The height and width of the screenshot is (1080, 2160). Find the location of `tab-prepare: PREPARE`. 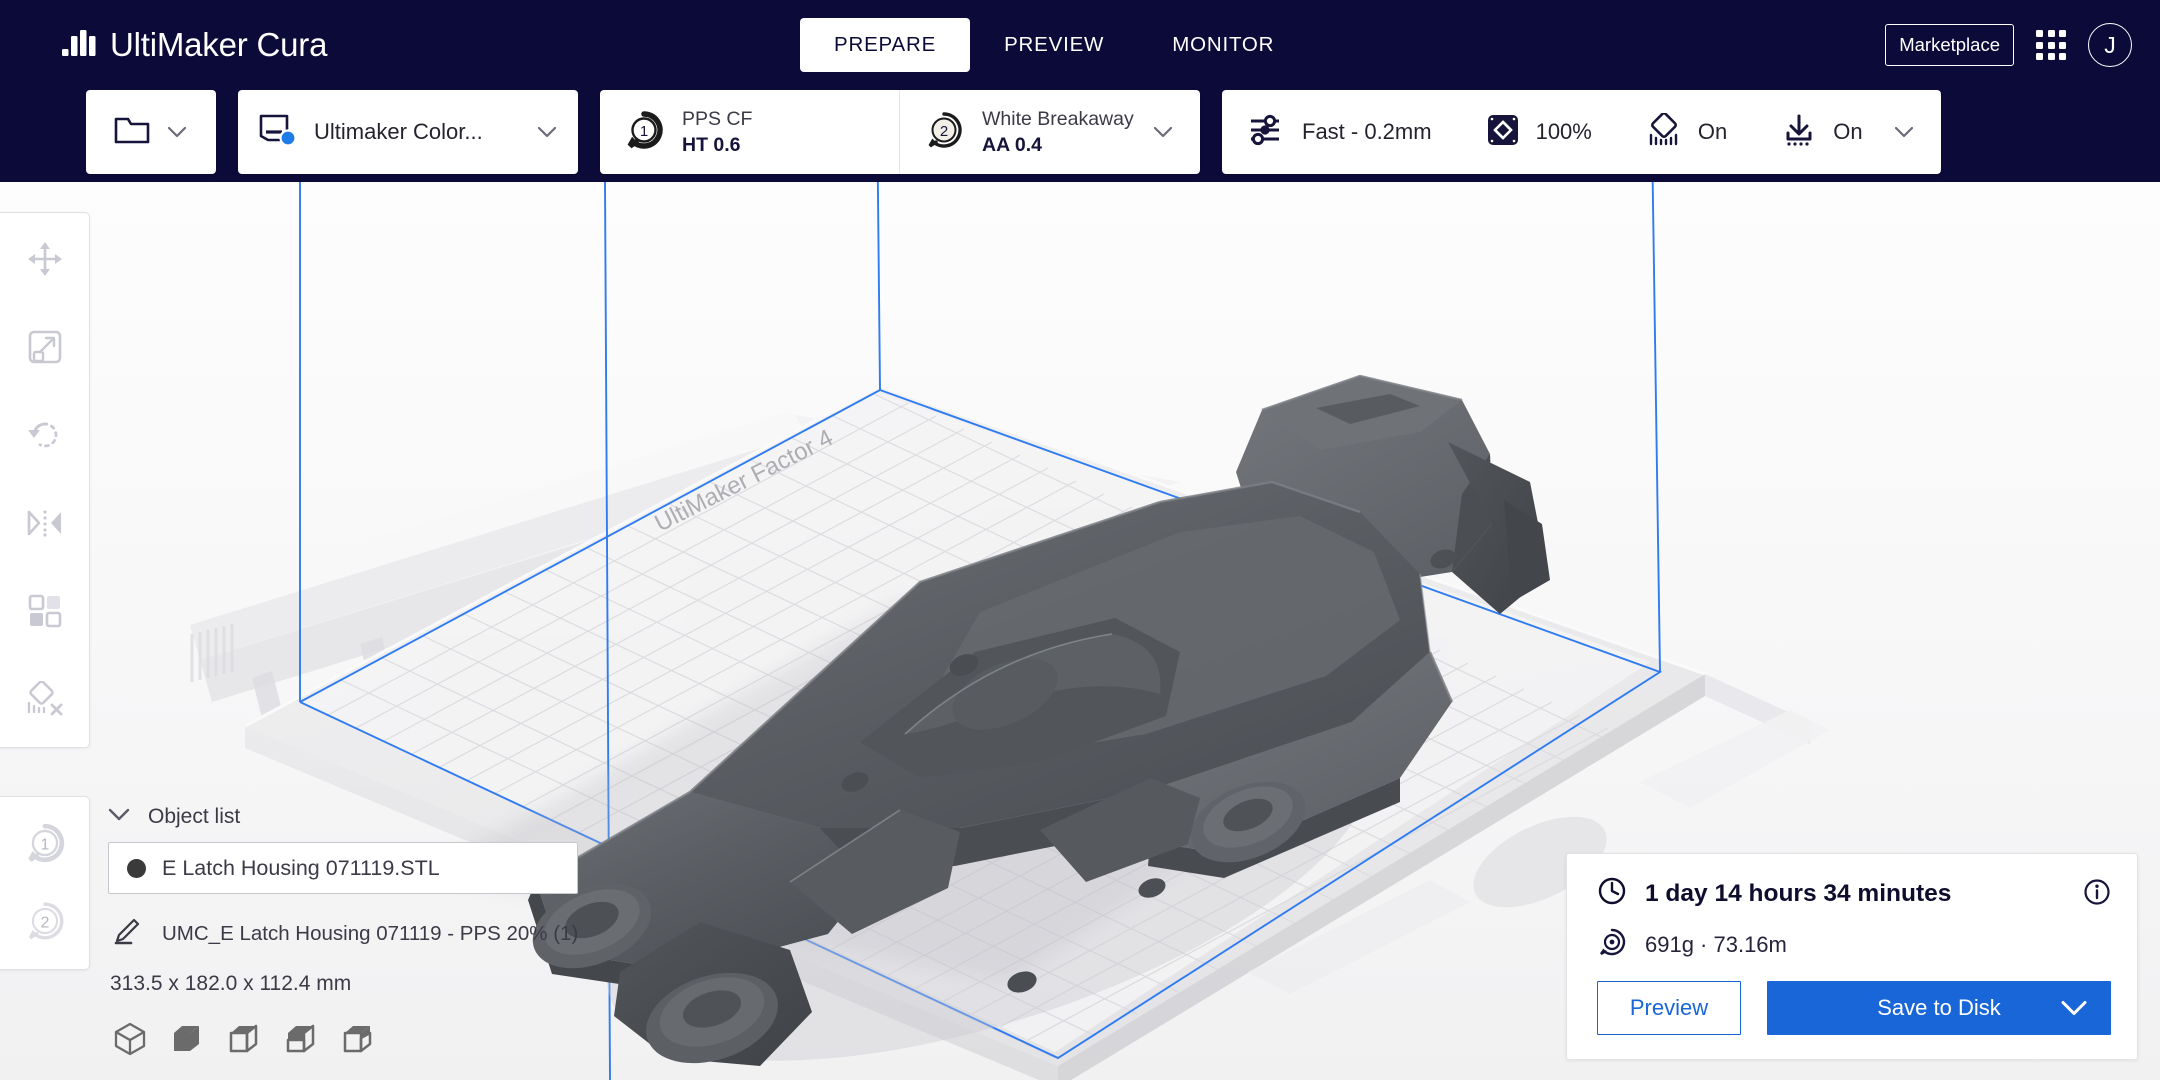

tab-prepare: PREPARE is located at coordinates (885, 45).